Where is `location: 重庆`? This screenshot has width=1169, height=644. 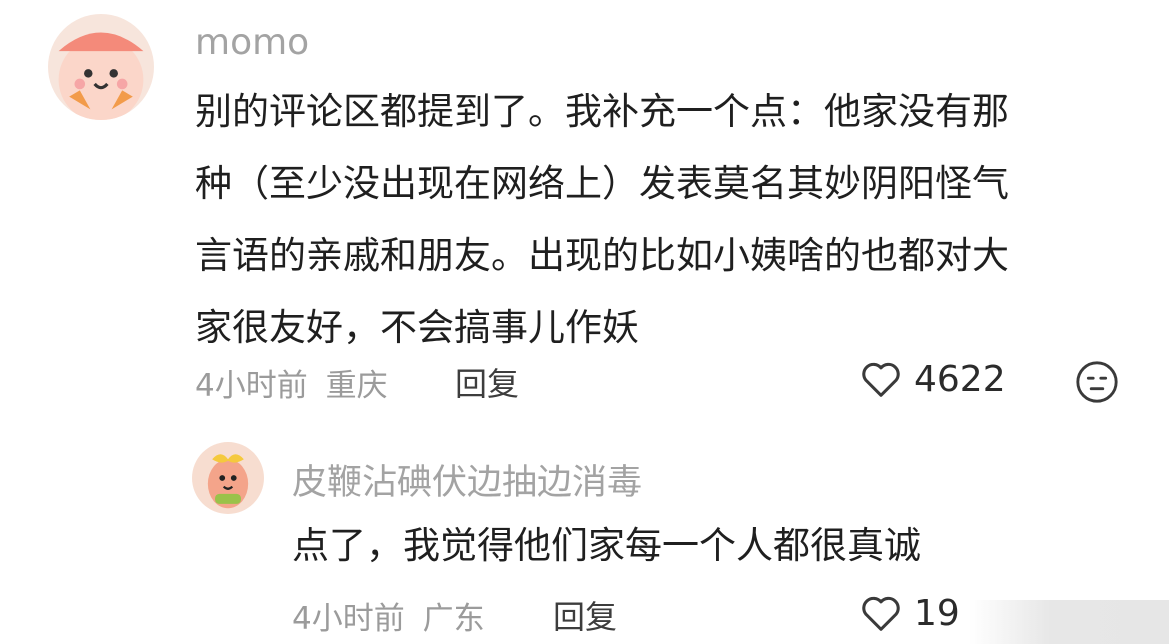
location: 重庆 is located at coordinates (356, 386).